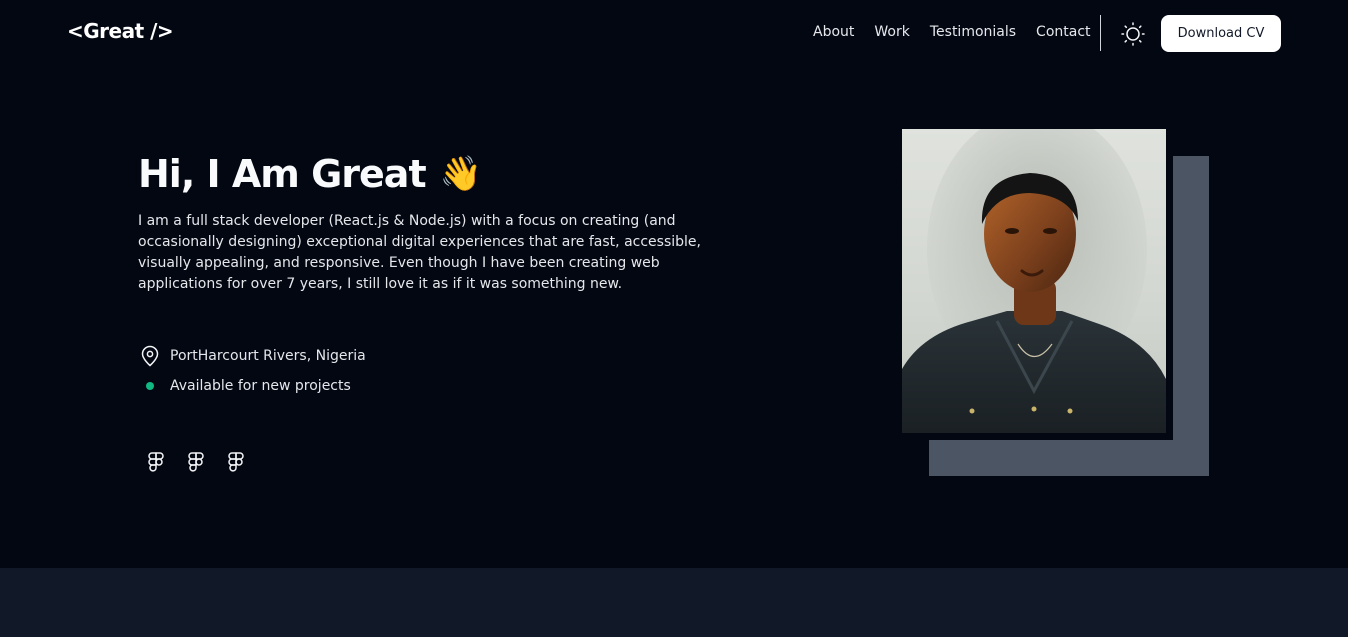 This screenshot has height=637, width=1348. I want to click on nav-link-contact: Contact, so click(1063, 32).